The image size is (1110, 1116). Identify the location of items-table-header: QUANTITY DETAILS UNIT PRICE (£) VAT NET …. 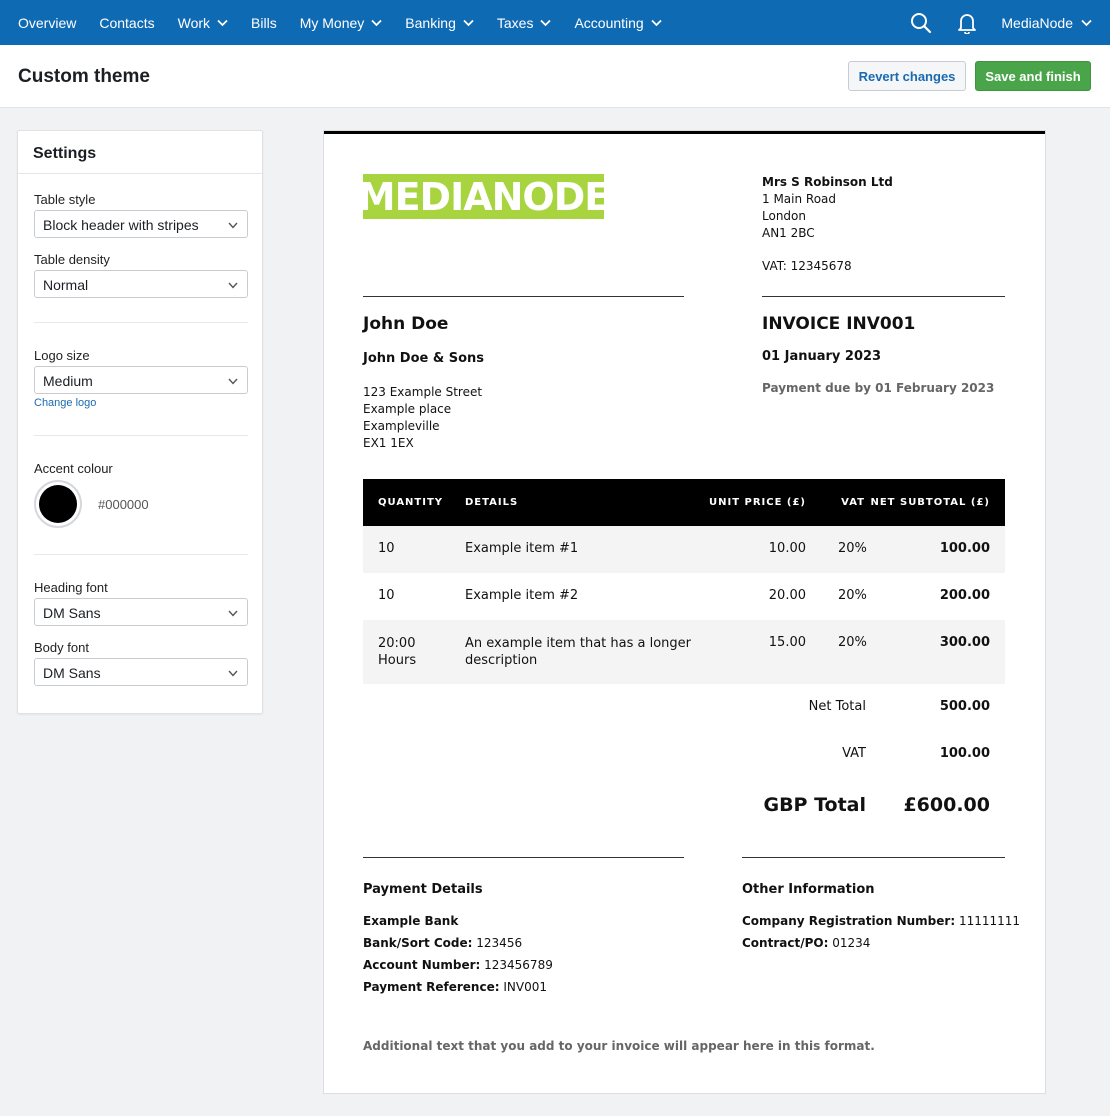
(684, 502).